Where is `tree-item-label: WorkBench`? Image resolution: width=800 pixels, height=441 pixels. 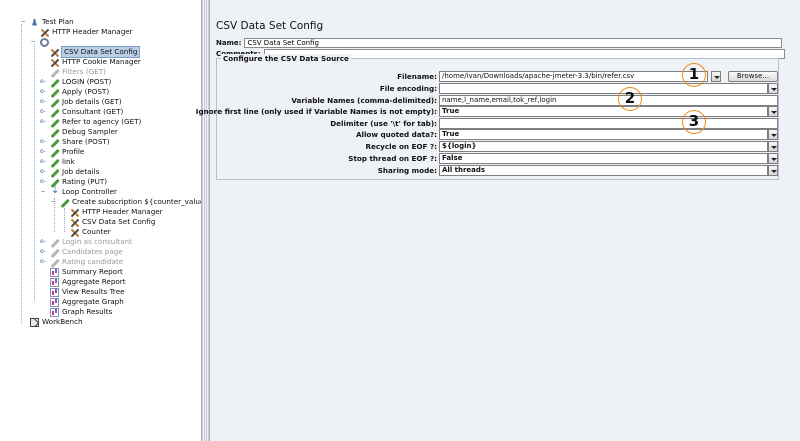 tree-item-label: WorkBench is located at coordinates (62, 321).